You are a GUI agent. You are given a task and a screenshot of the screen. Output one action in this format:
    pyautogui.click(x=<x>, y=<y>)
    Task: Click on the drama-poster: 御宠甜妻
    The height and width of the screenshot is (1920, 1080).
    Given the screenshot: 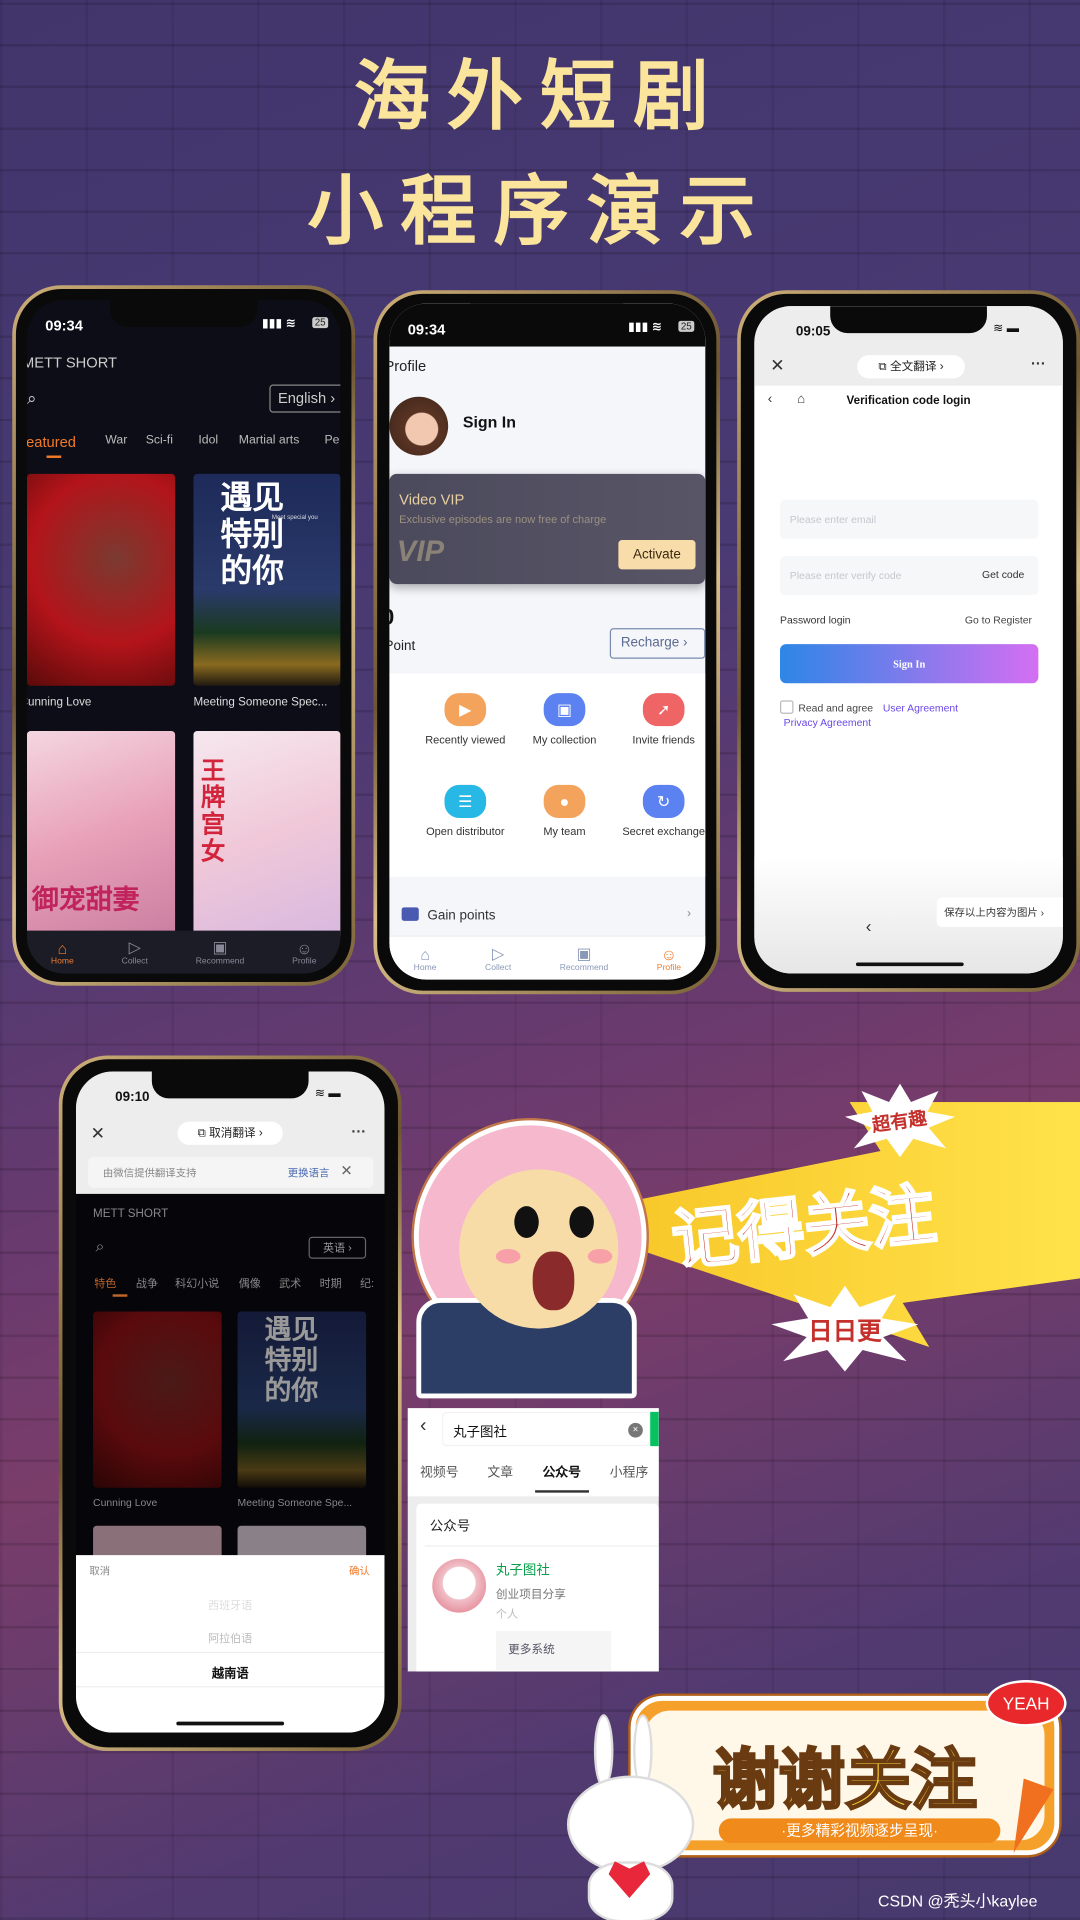 What is the action you would take?
    pyautogui.click(x=101, y=835)
    